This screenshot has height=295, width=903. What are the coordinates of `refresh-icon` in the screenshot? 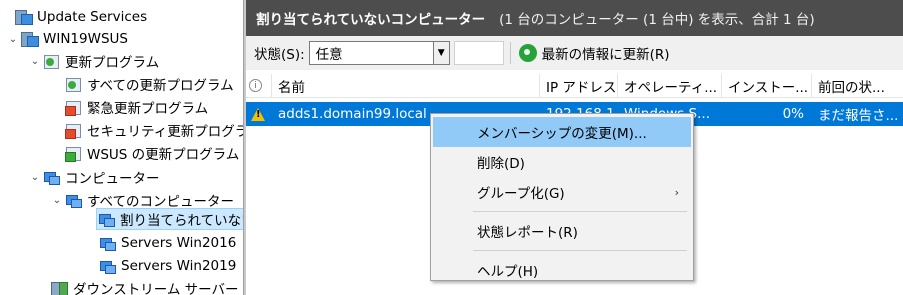 It's located at (527, 53).